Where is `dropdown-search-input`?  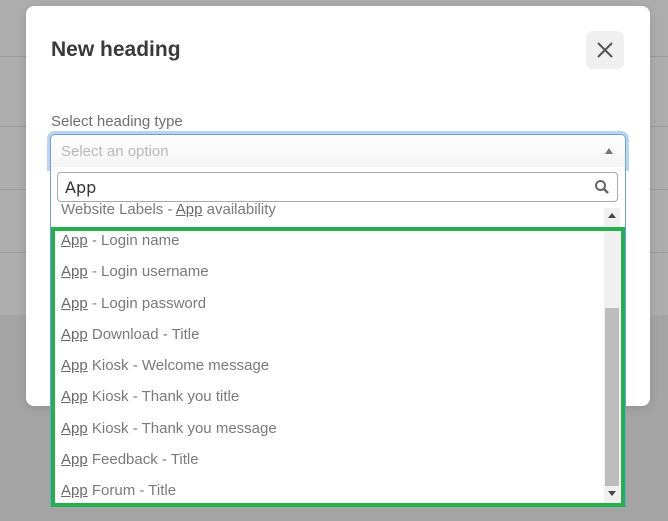
dropdown-search-input is located at coordinates (323, 187).